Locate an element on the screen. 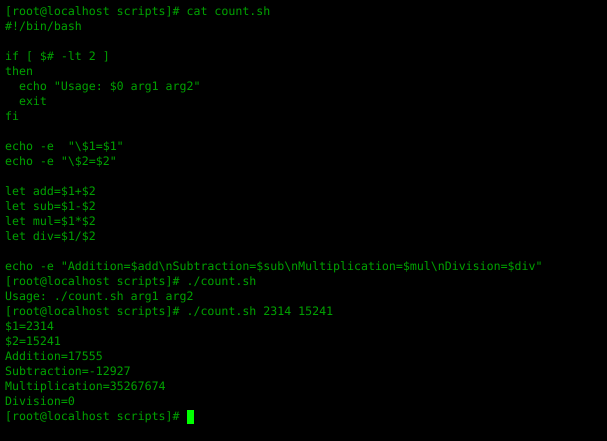 Image resolution: width=607 pixels, height=441 pixels. terminal-line: fi is located at coordinates (12, 116).